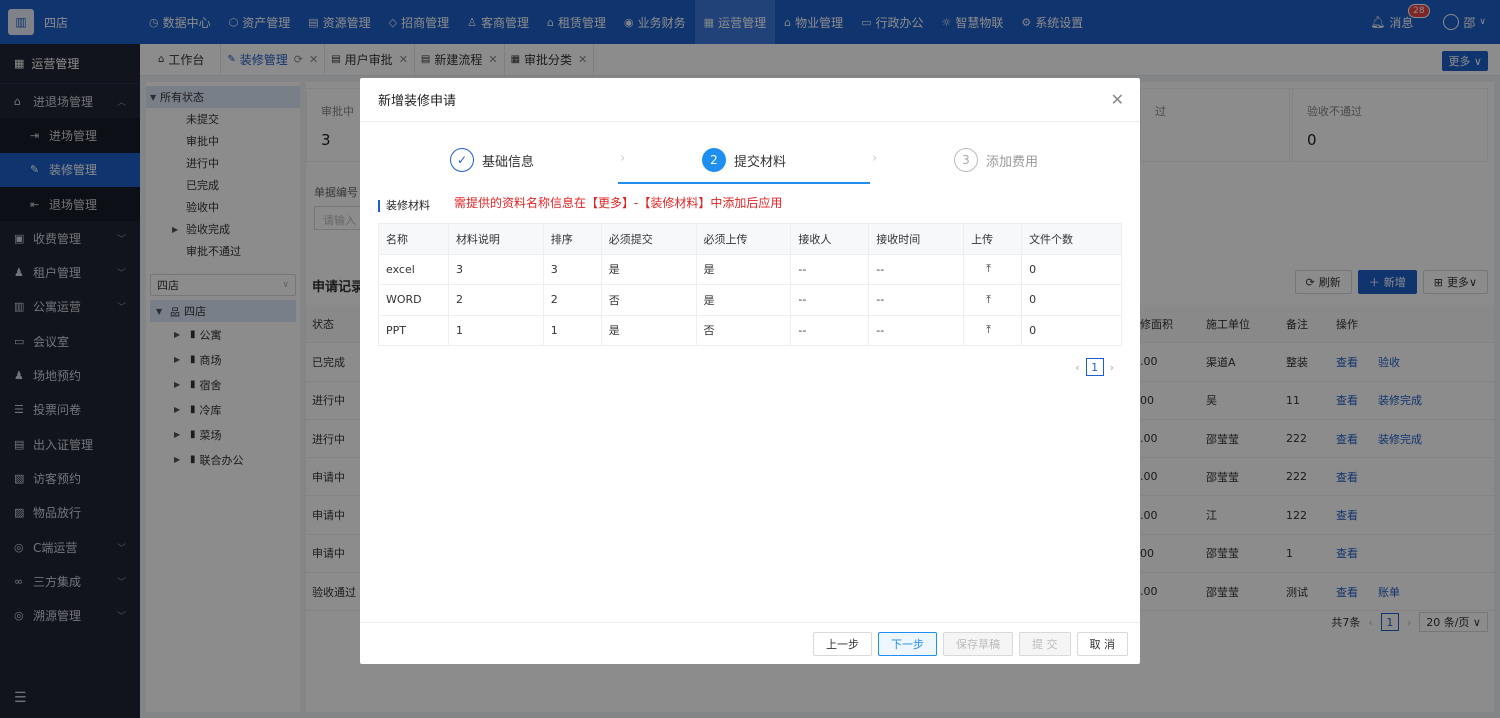 The height and width of the screenshot is (718, 1500). What do you see at coordinates (1045, 643) in the screenshot?
I see `submit-button: 提 交` at bounding box center [1045, 643].